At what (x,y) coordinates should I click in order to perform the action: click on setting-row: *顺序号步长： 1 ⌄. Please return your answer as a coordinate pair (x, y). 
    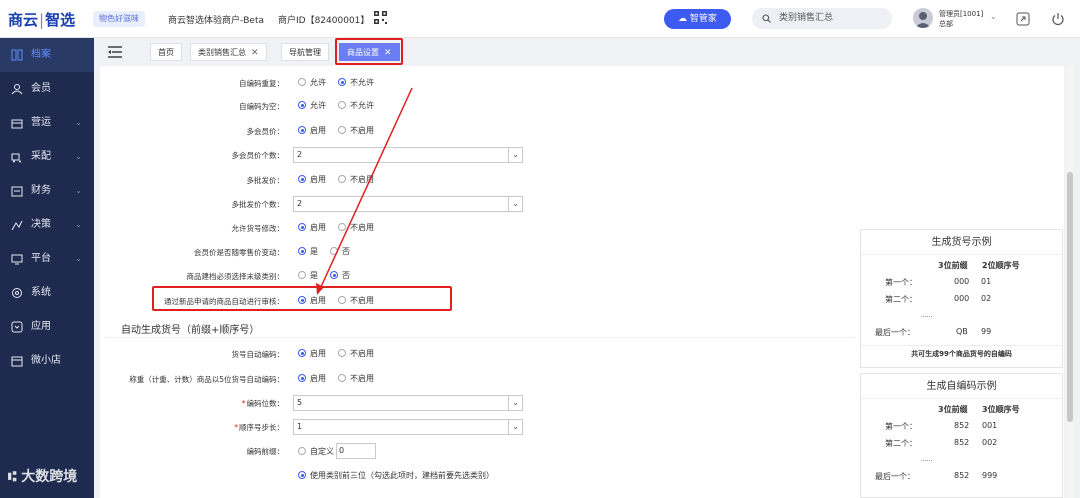
    Looking at the image, I should click on (261, 427).